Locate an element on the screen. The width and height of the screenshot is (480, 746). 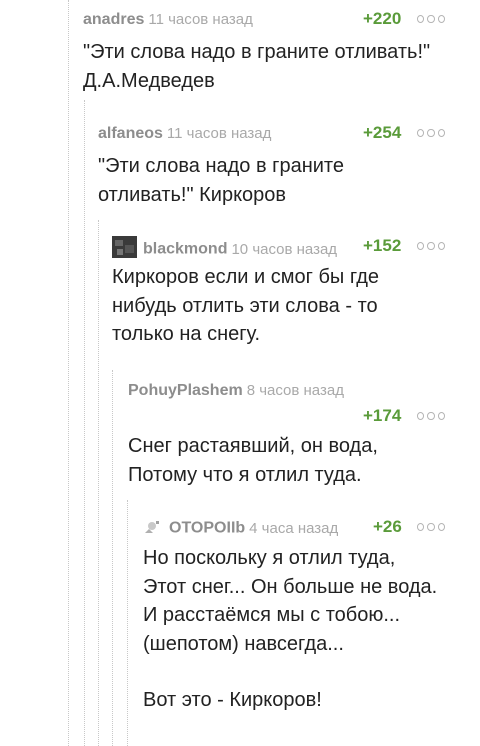
comment-rating: +174 is located at coordinates (382, 415).